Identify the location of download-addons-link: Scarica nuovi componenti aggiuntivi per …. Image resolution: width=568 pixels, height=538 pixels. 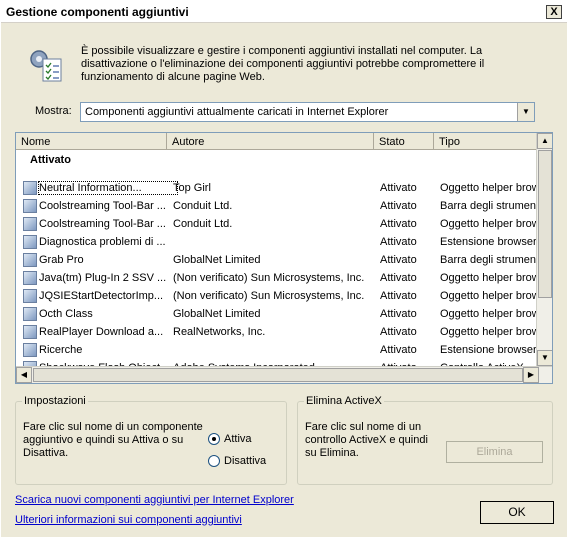
(154, 500).